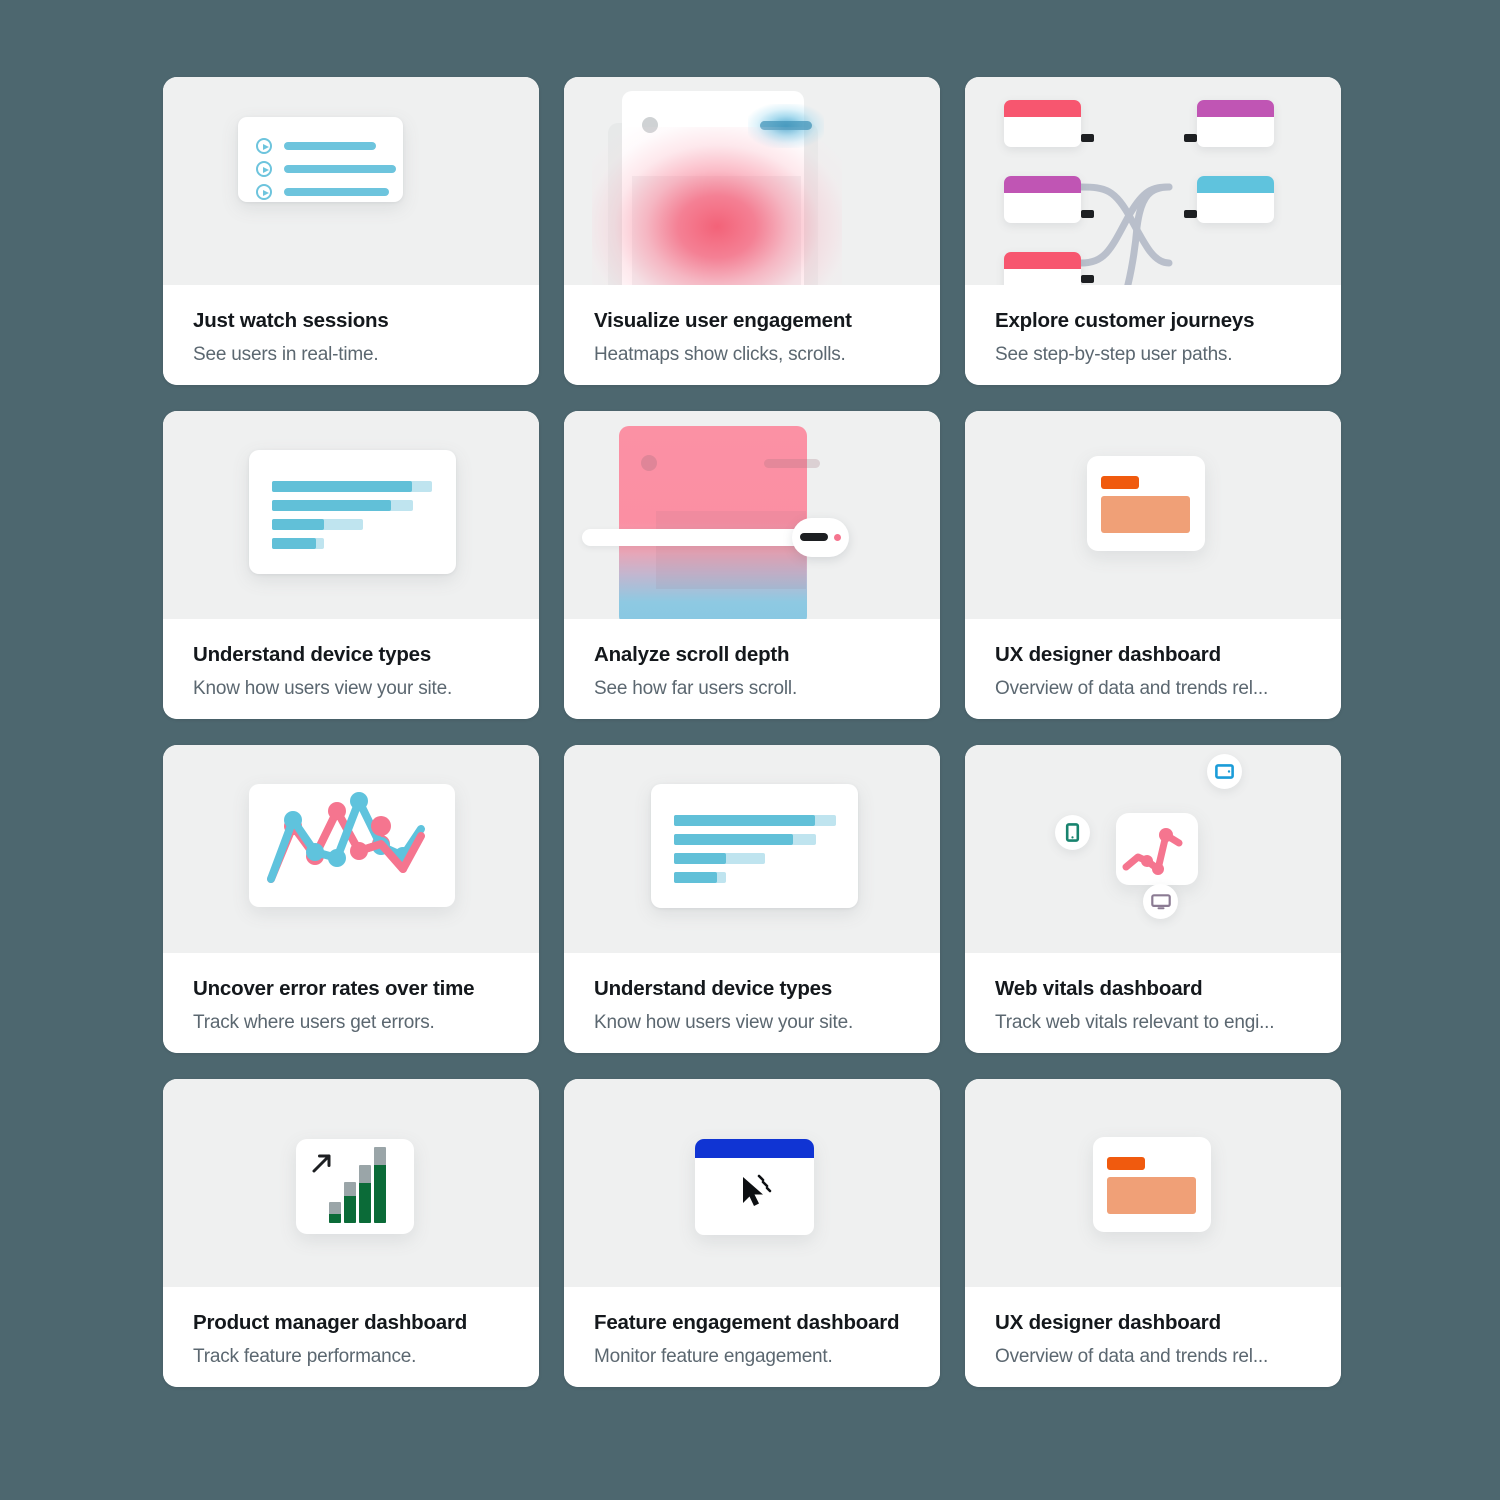 The width and height of the screenshot is (1500, 1500). I want to click on card-title: Product manager dashboard, so click(330, 1322).